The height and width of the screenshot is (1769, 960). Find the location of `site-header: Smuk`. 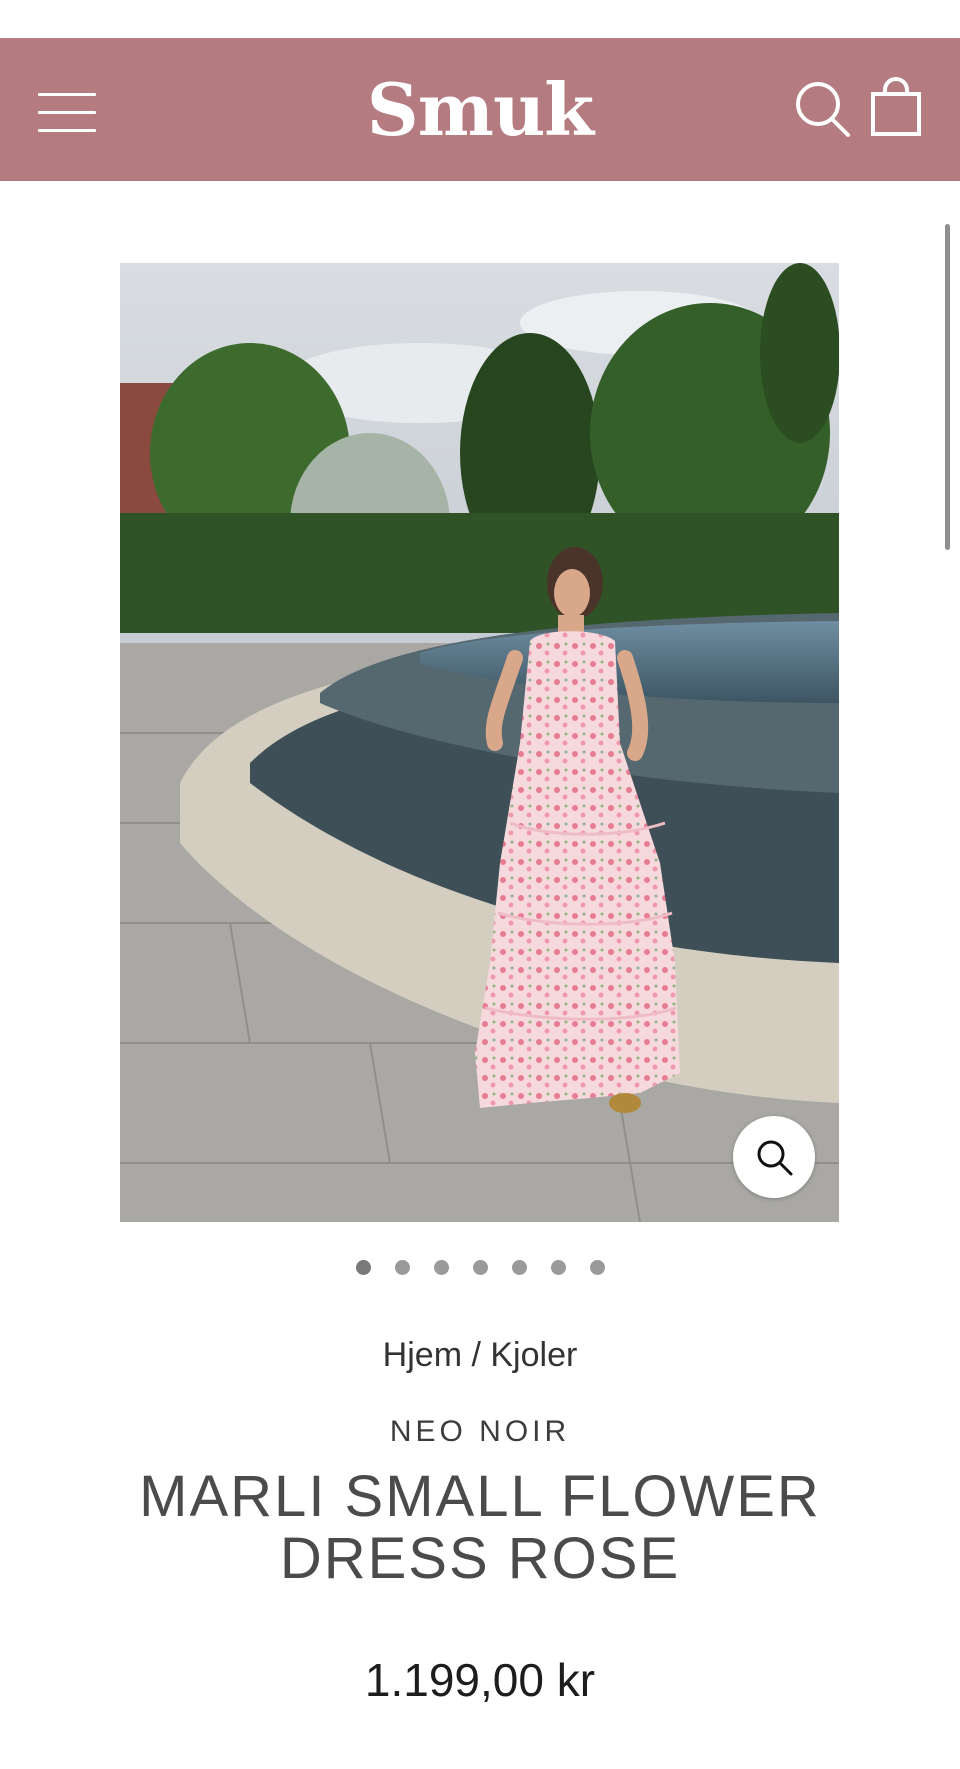

site-header: Smuk is located at coordinates (480, 109).